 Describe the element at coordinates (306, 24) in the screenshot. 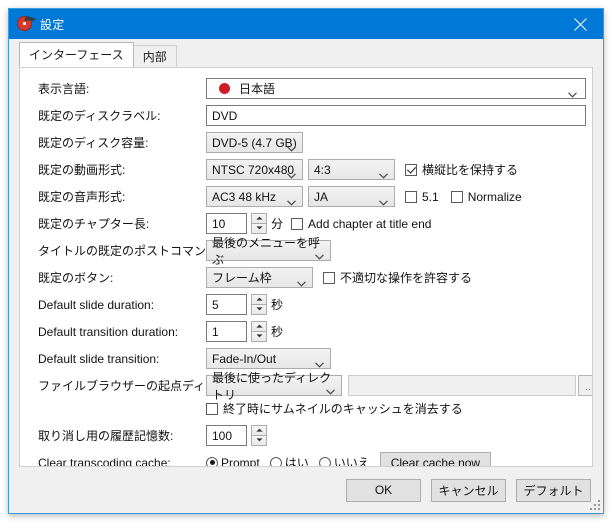

I see `title-bar: 設定` at that location.